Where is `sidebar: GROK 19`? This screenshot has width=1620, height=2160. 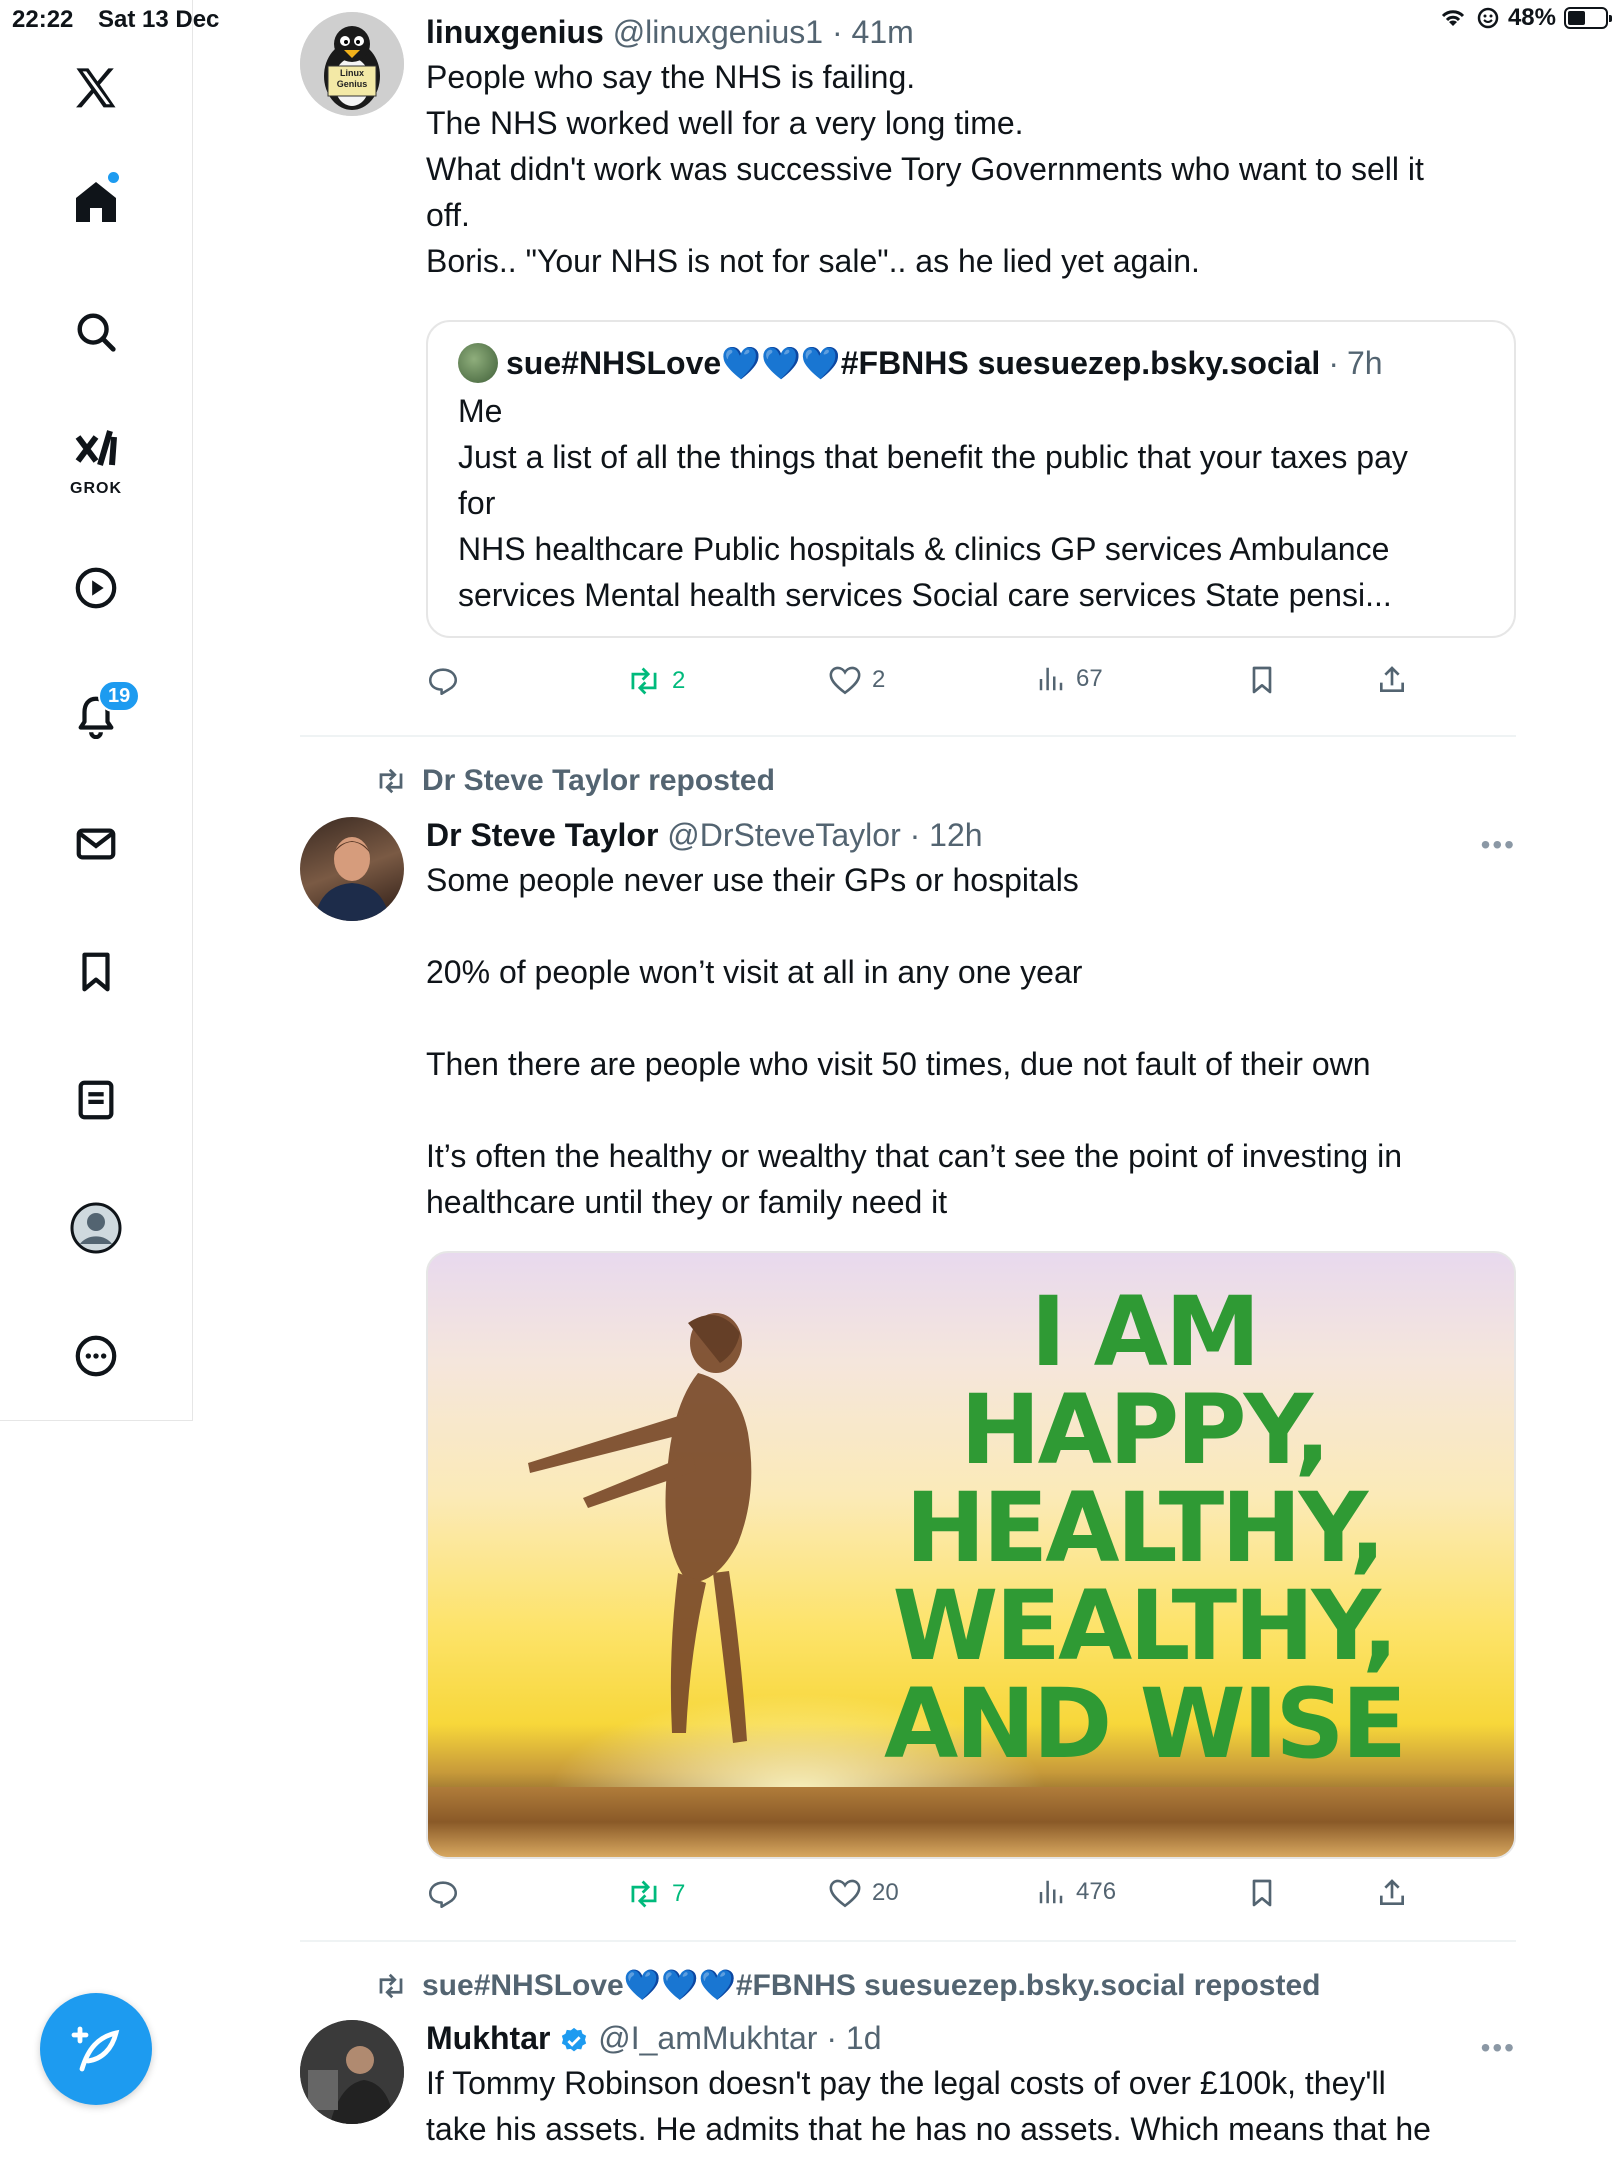
sidebar: GROK 19 is located at coordinates (96, 710).